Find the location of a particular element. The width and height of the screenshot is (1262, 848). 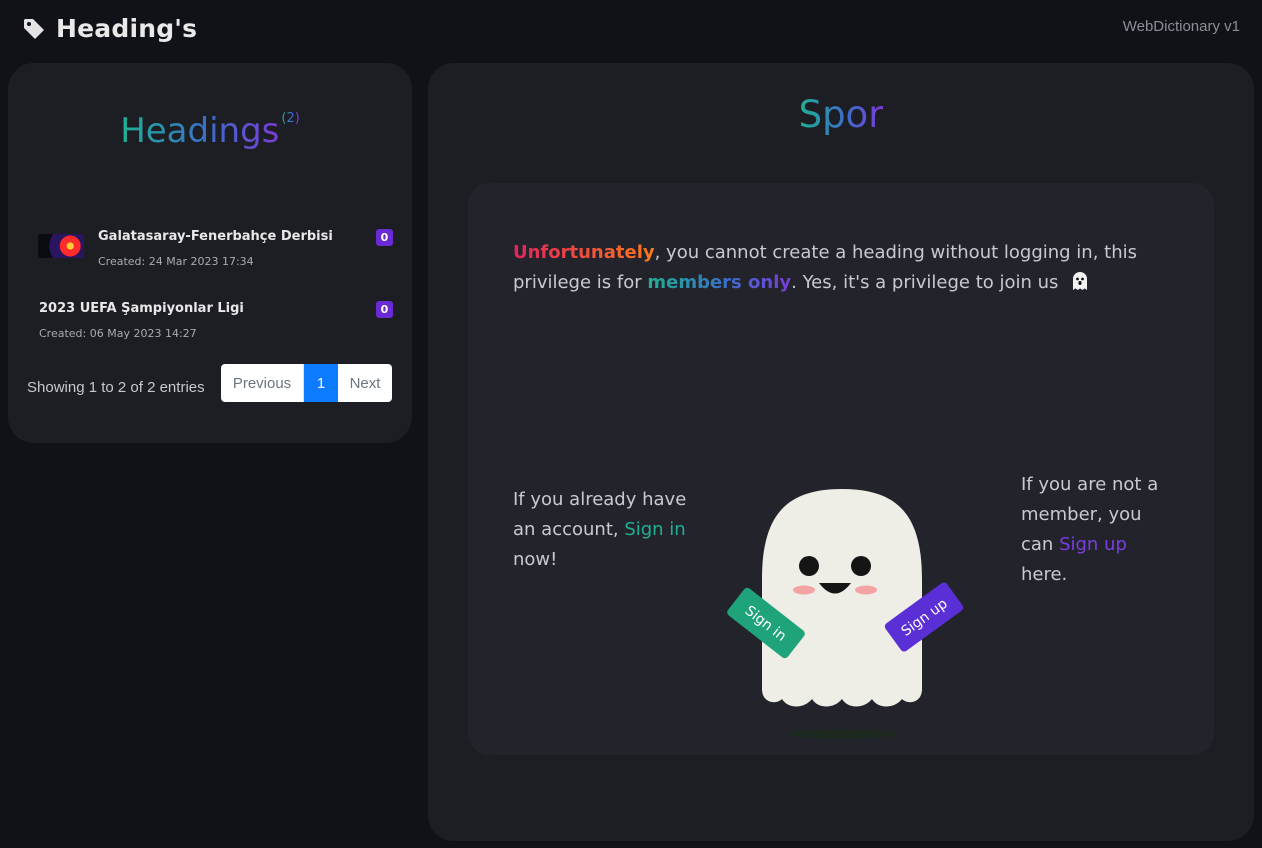

pagination: Previous 1 Next is located at coordinates (306, 383).